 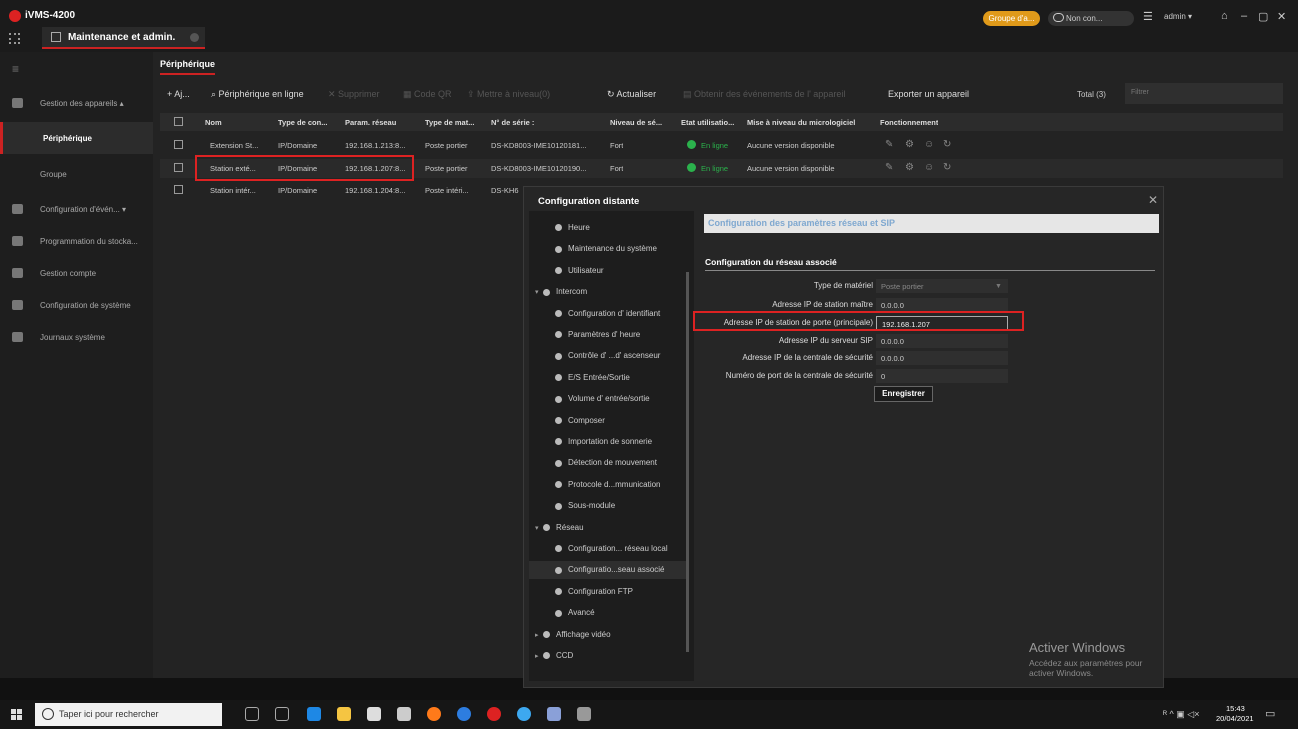 I want to click on tab-peripheral: Périphérique, so click(x=188, y=67).